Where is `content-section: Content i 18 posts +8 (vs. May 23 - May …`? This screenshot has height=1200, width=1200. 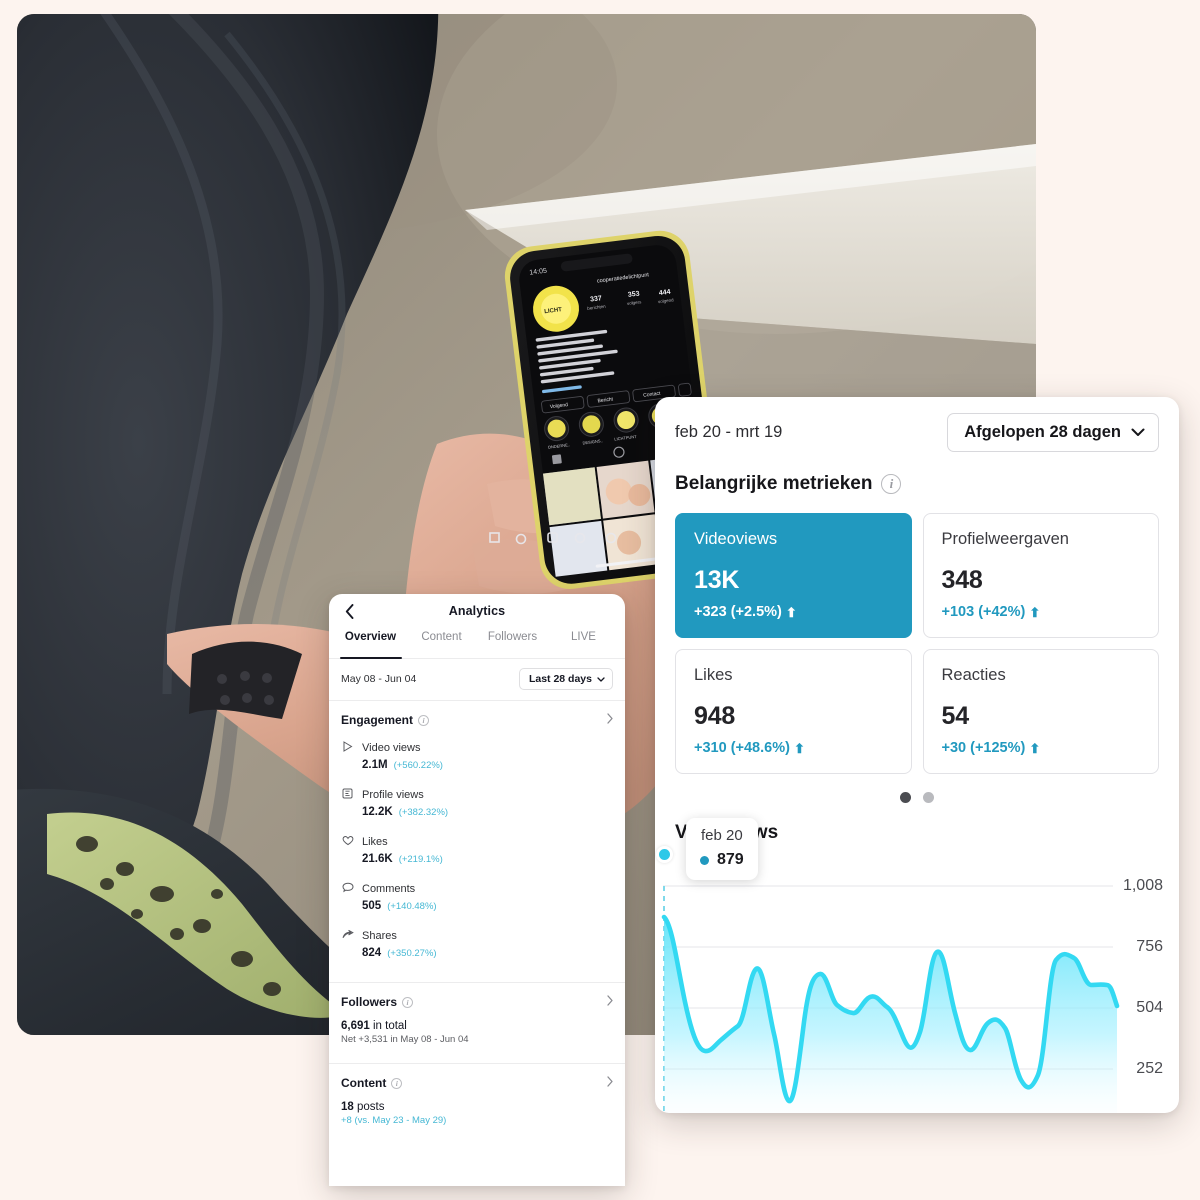 content-section: Content i 18 posts +8 (vs. May 23 - May … is located at coordinates (477, 1098).